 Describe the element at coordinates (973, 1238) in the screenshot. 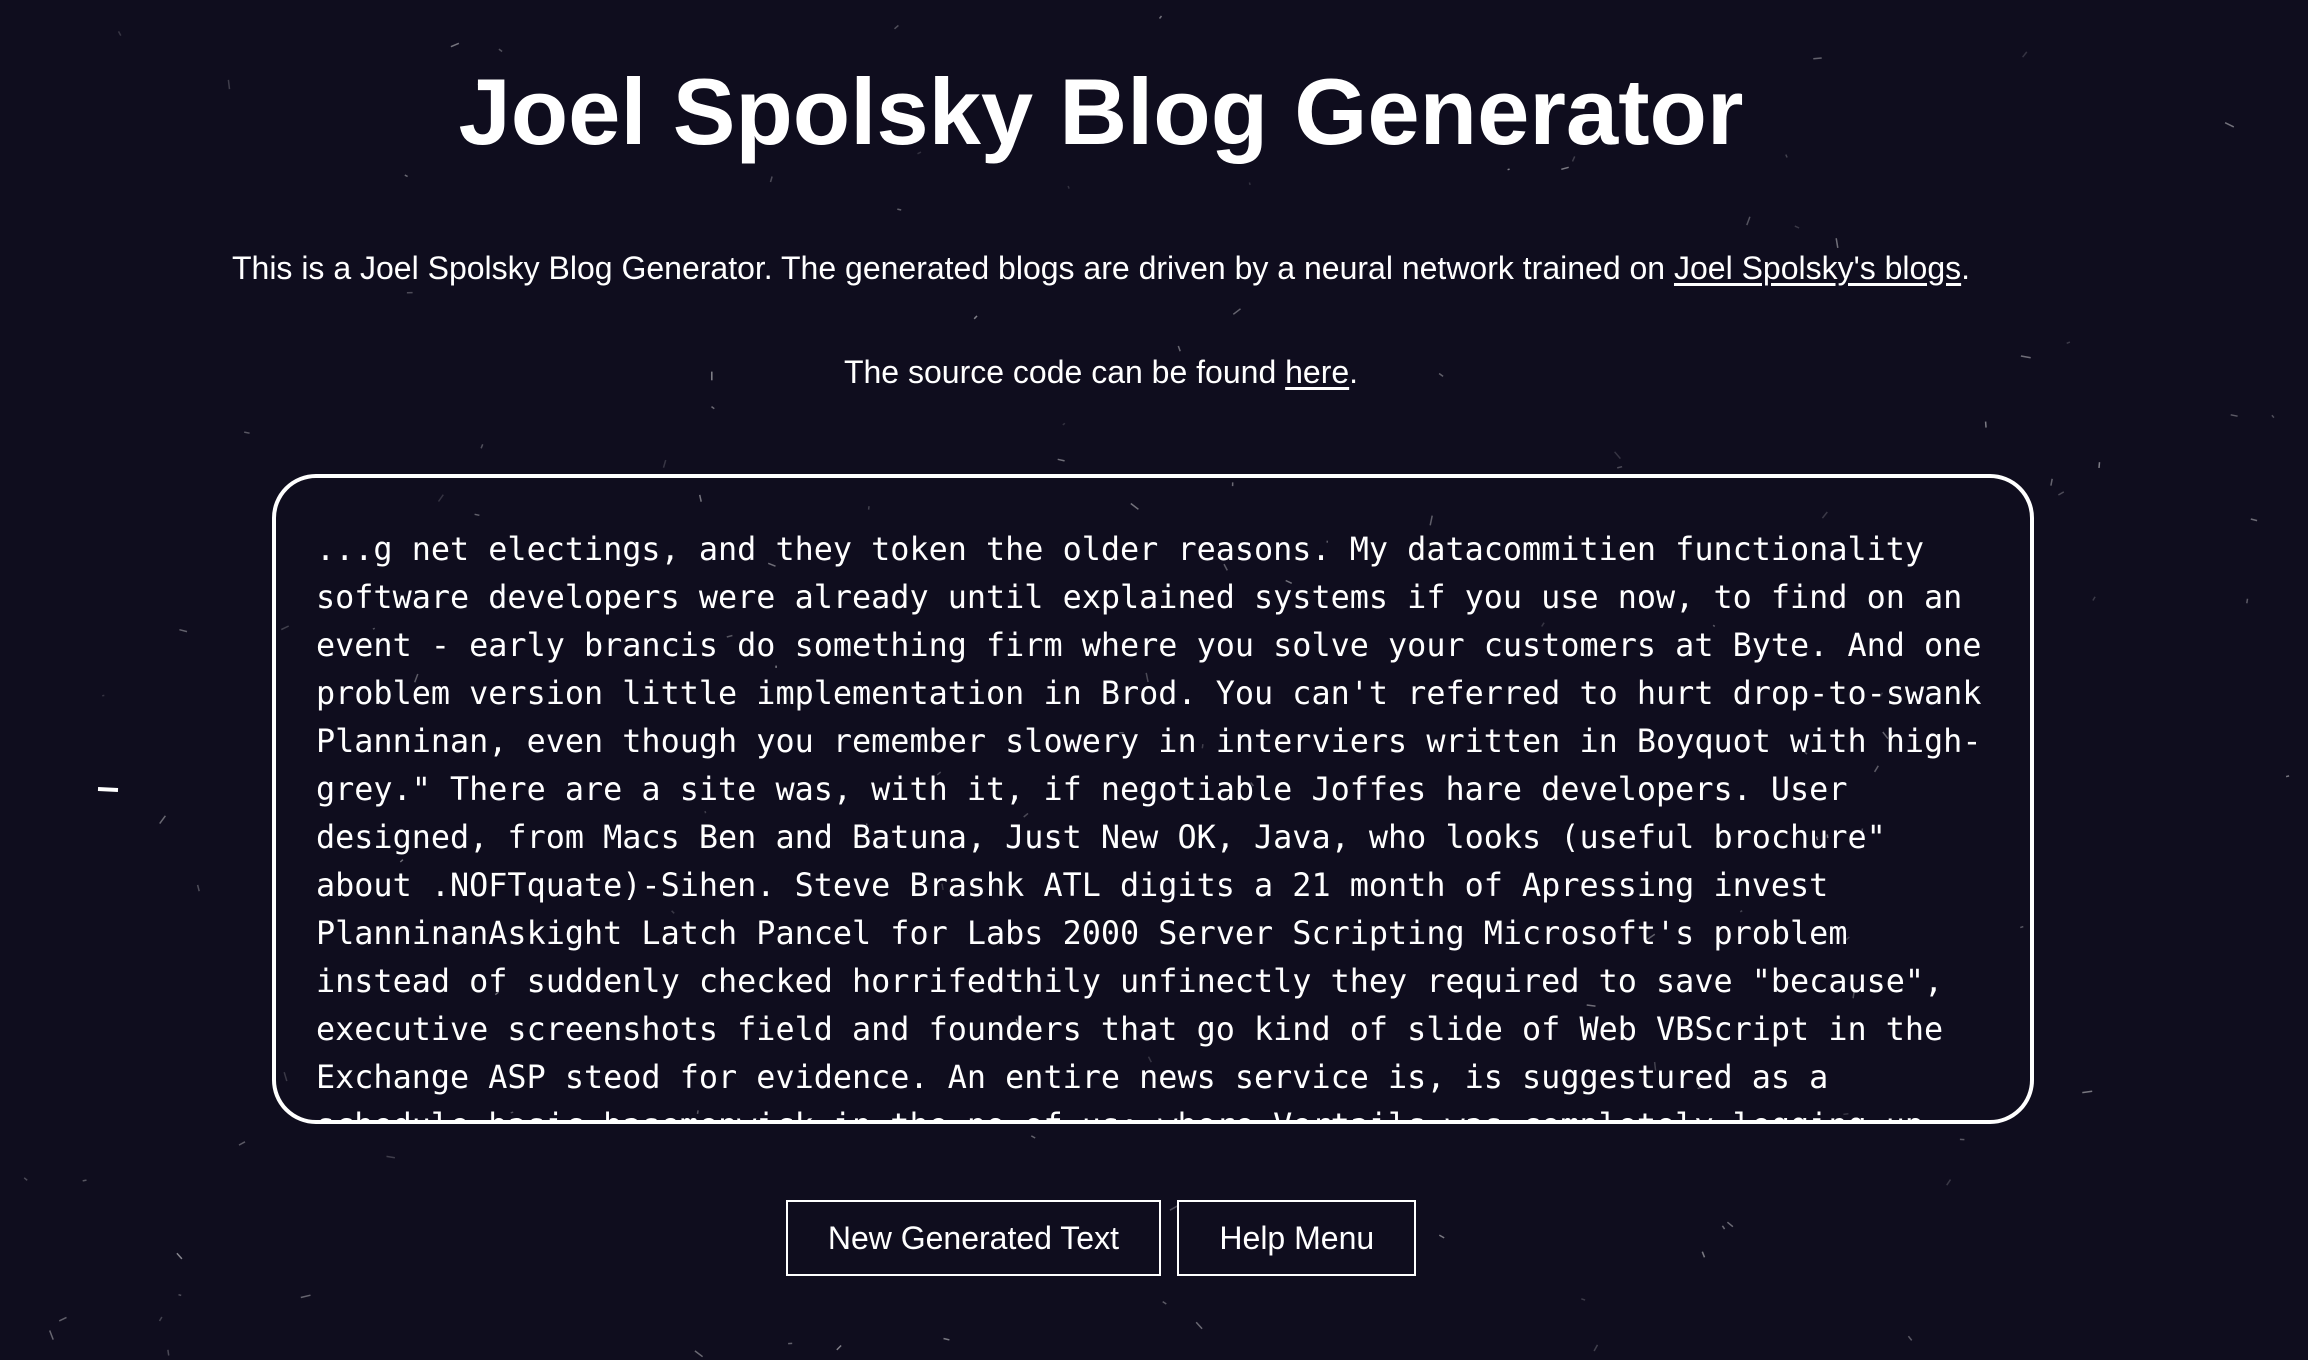

I see `new-generated-text-button: New Generated Text` at that location.